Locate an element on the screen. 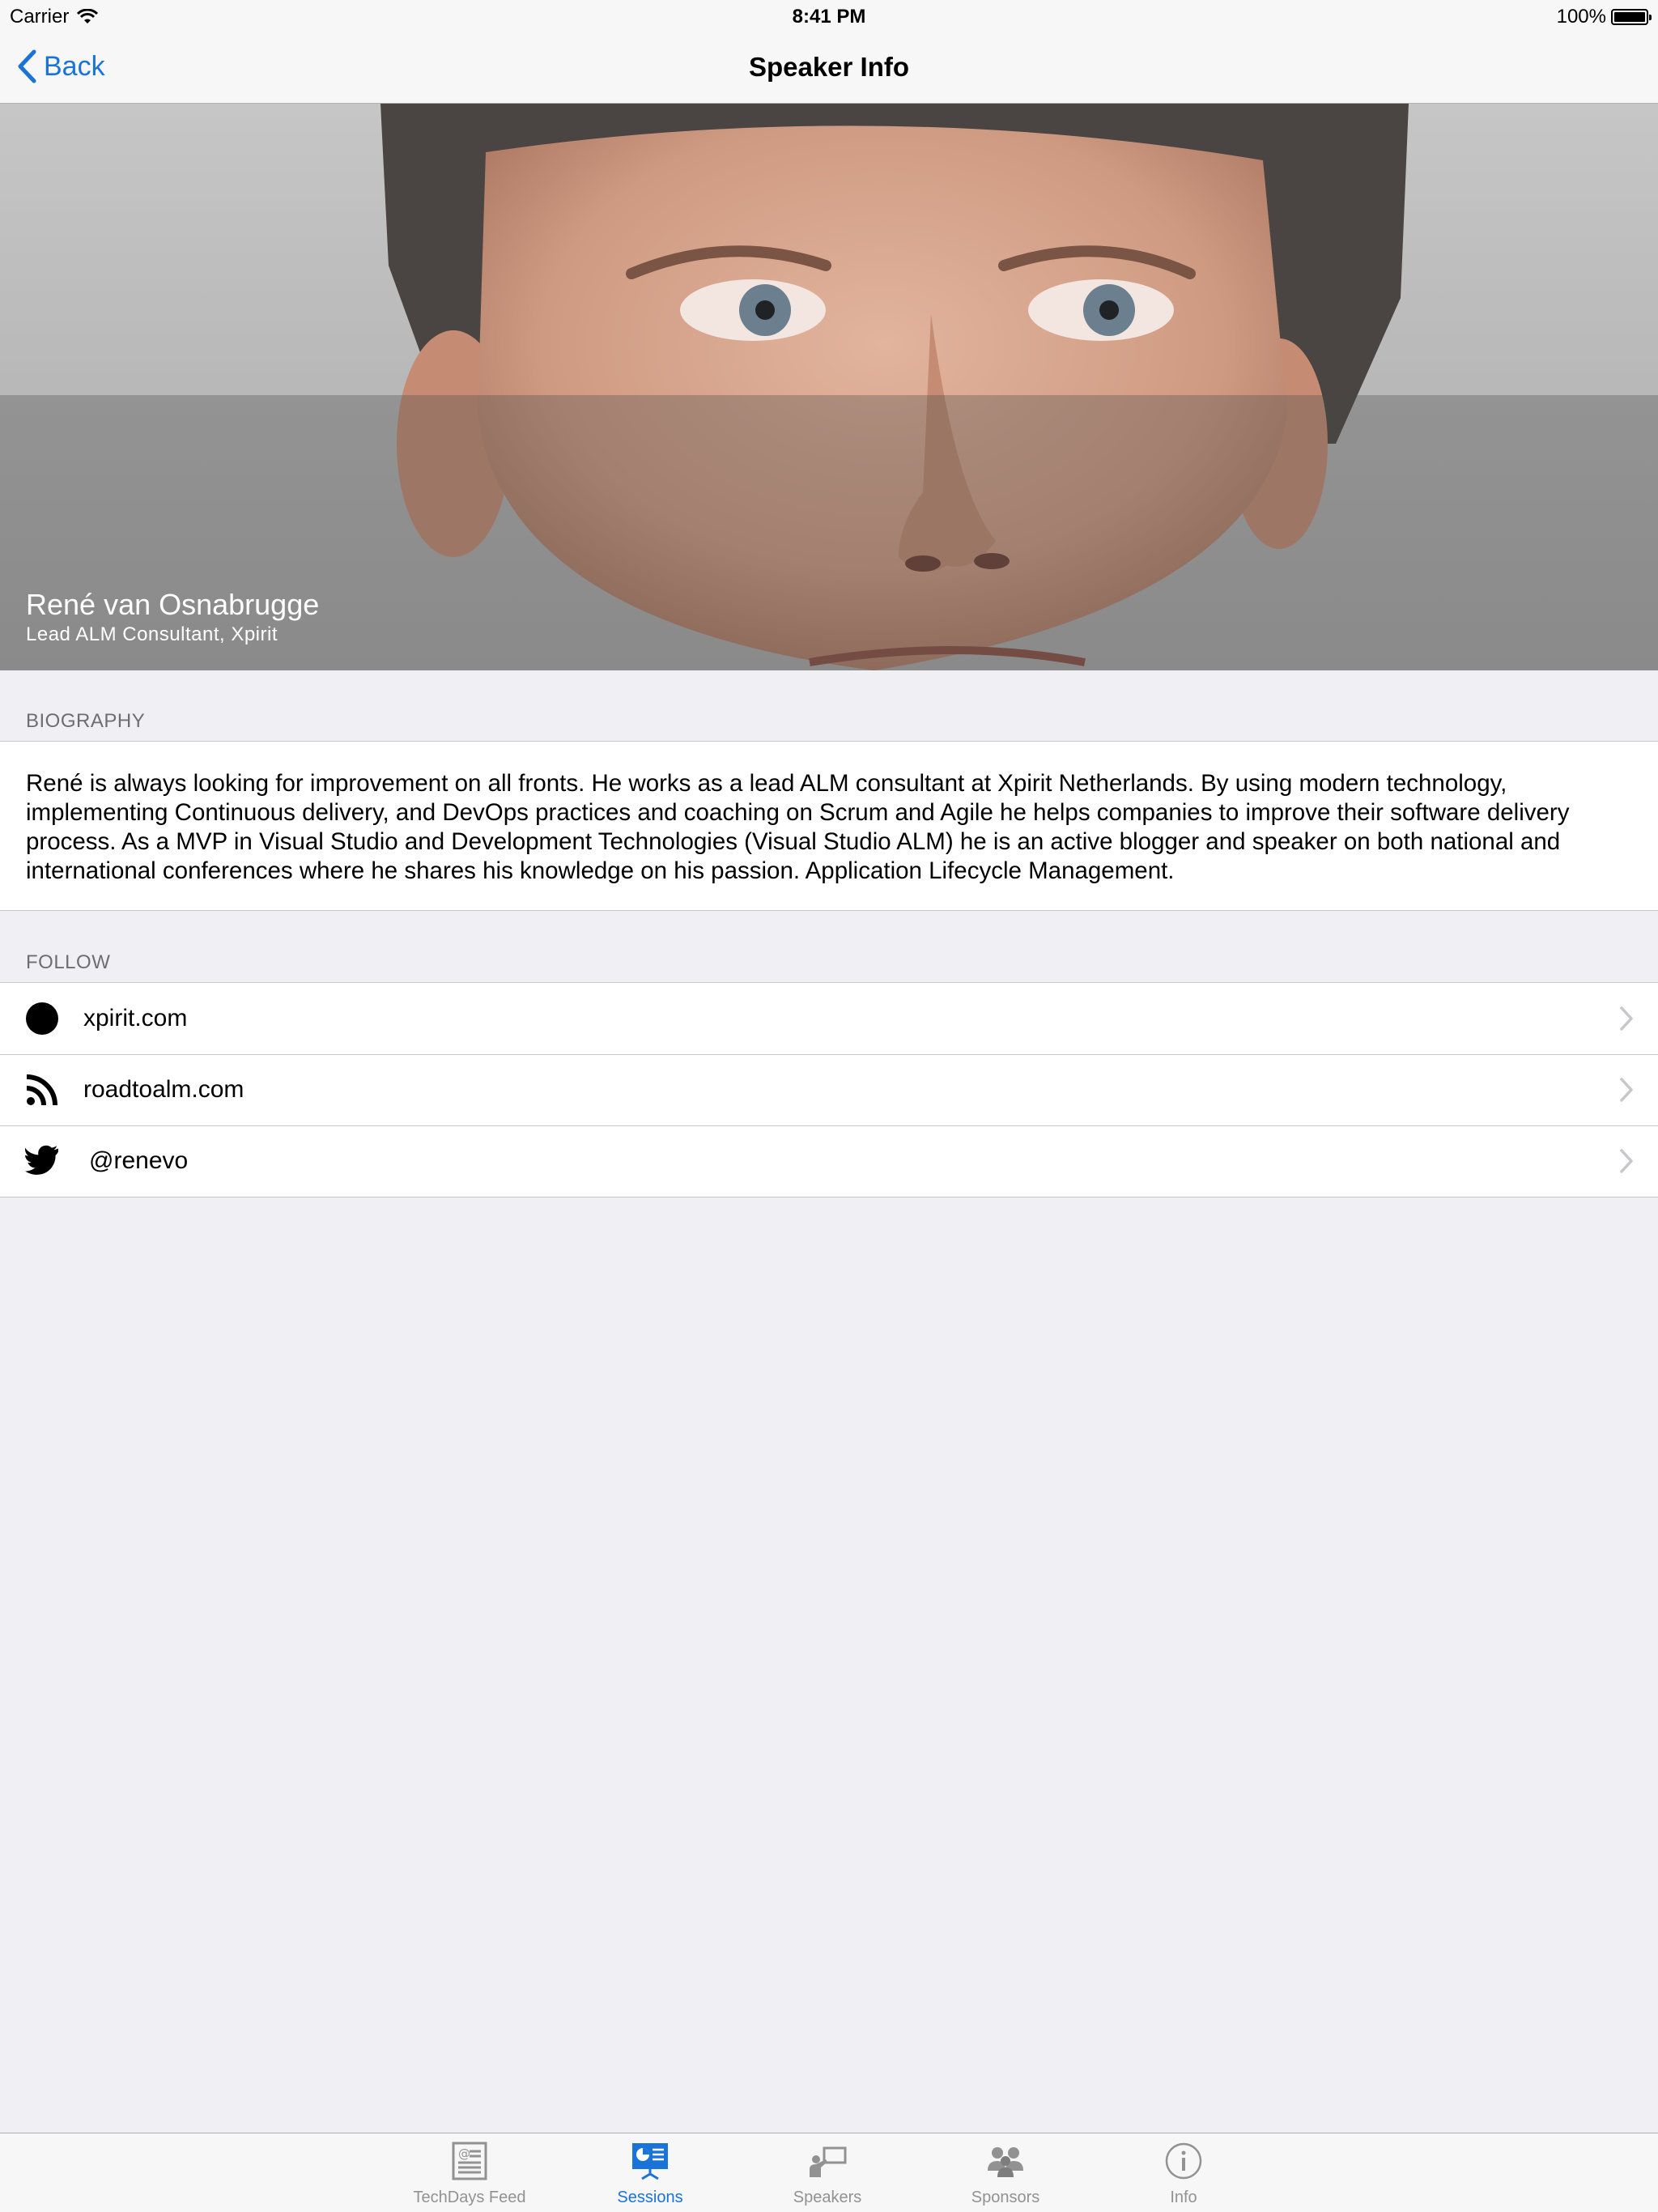 Image resolution: width=1658 pixels, height=2212 pixels. battery-indicator: 100% is located at coordinates (1604, 17).